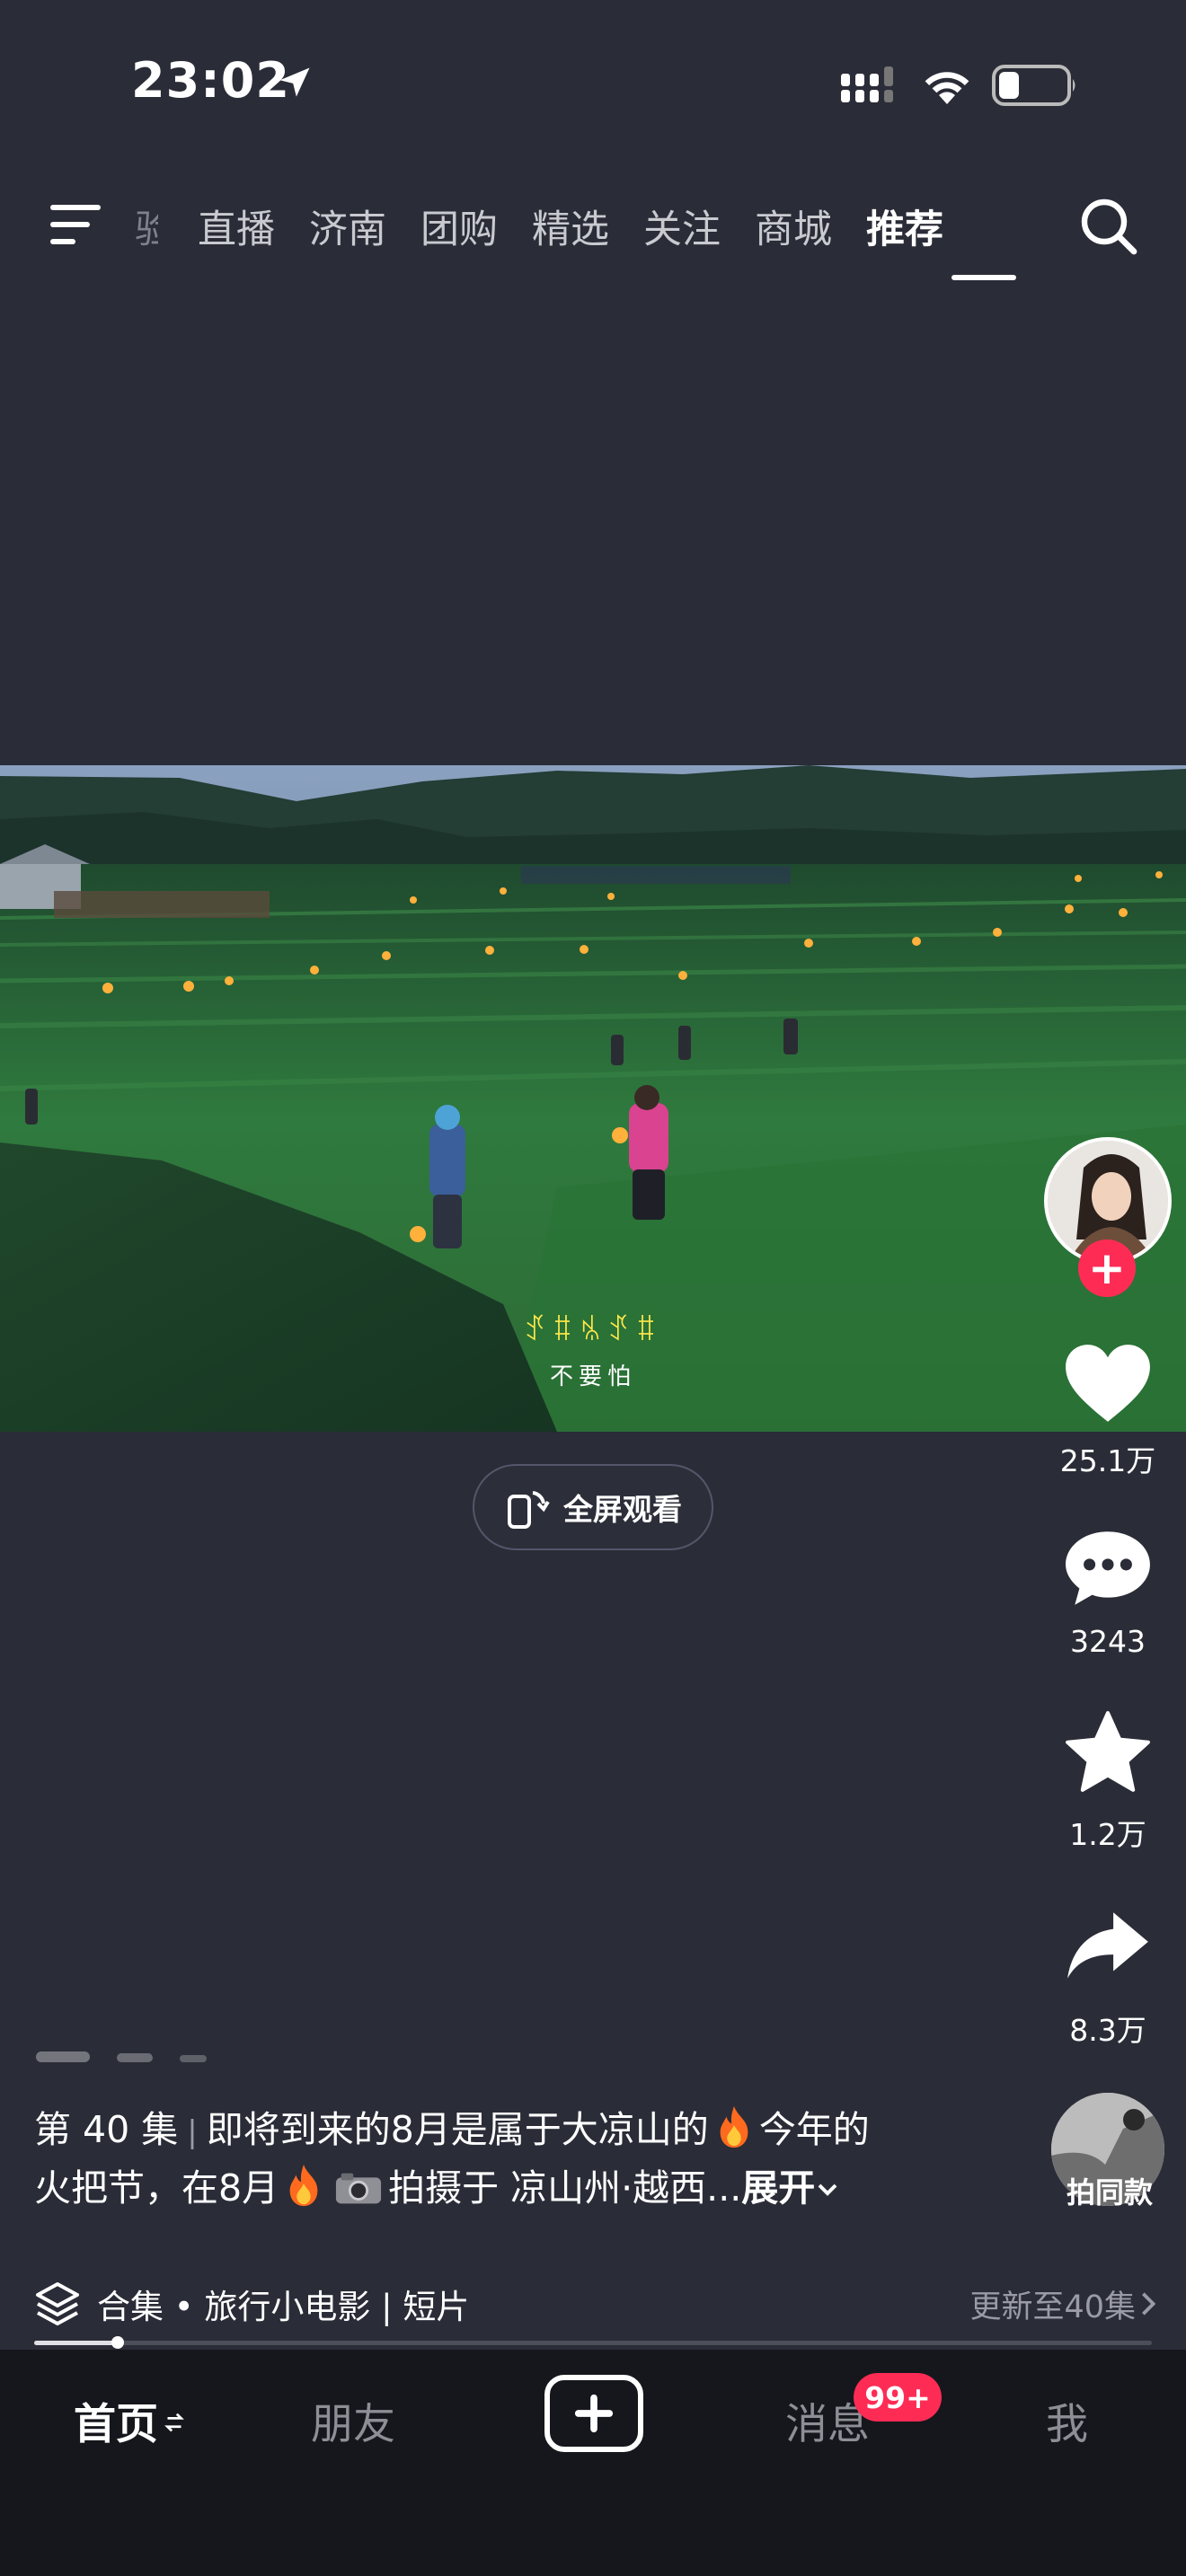 Image resolution: width=1186 pixels, height=2576 pixels. Describe the element at coordinates (1108, 1947) in the screenshot. I see `share-arrow-icon` at that location.